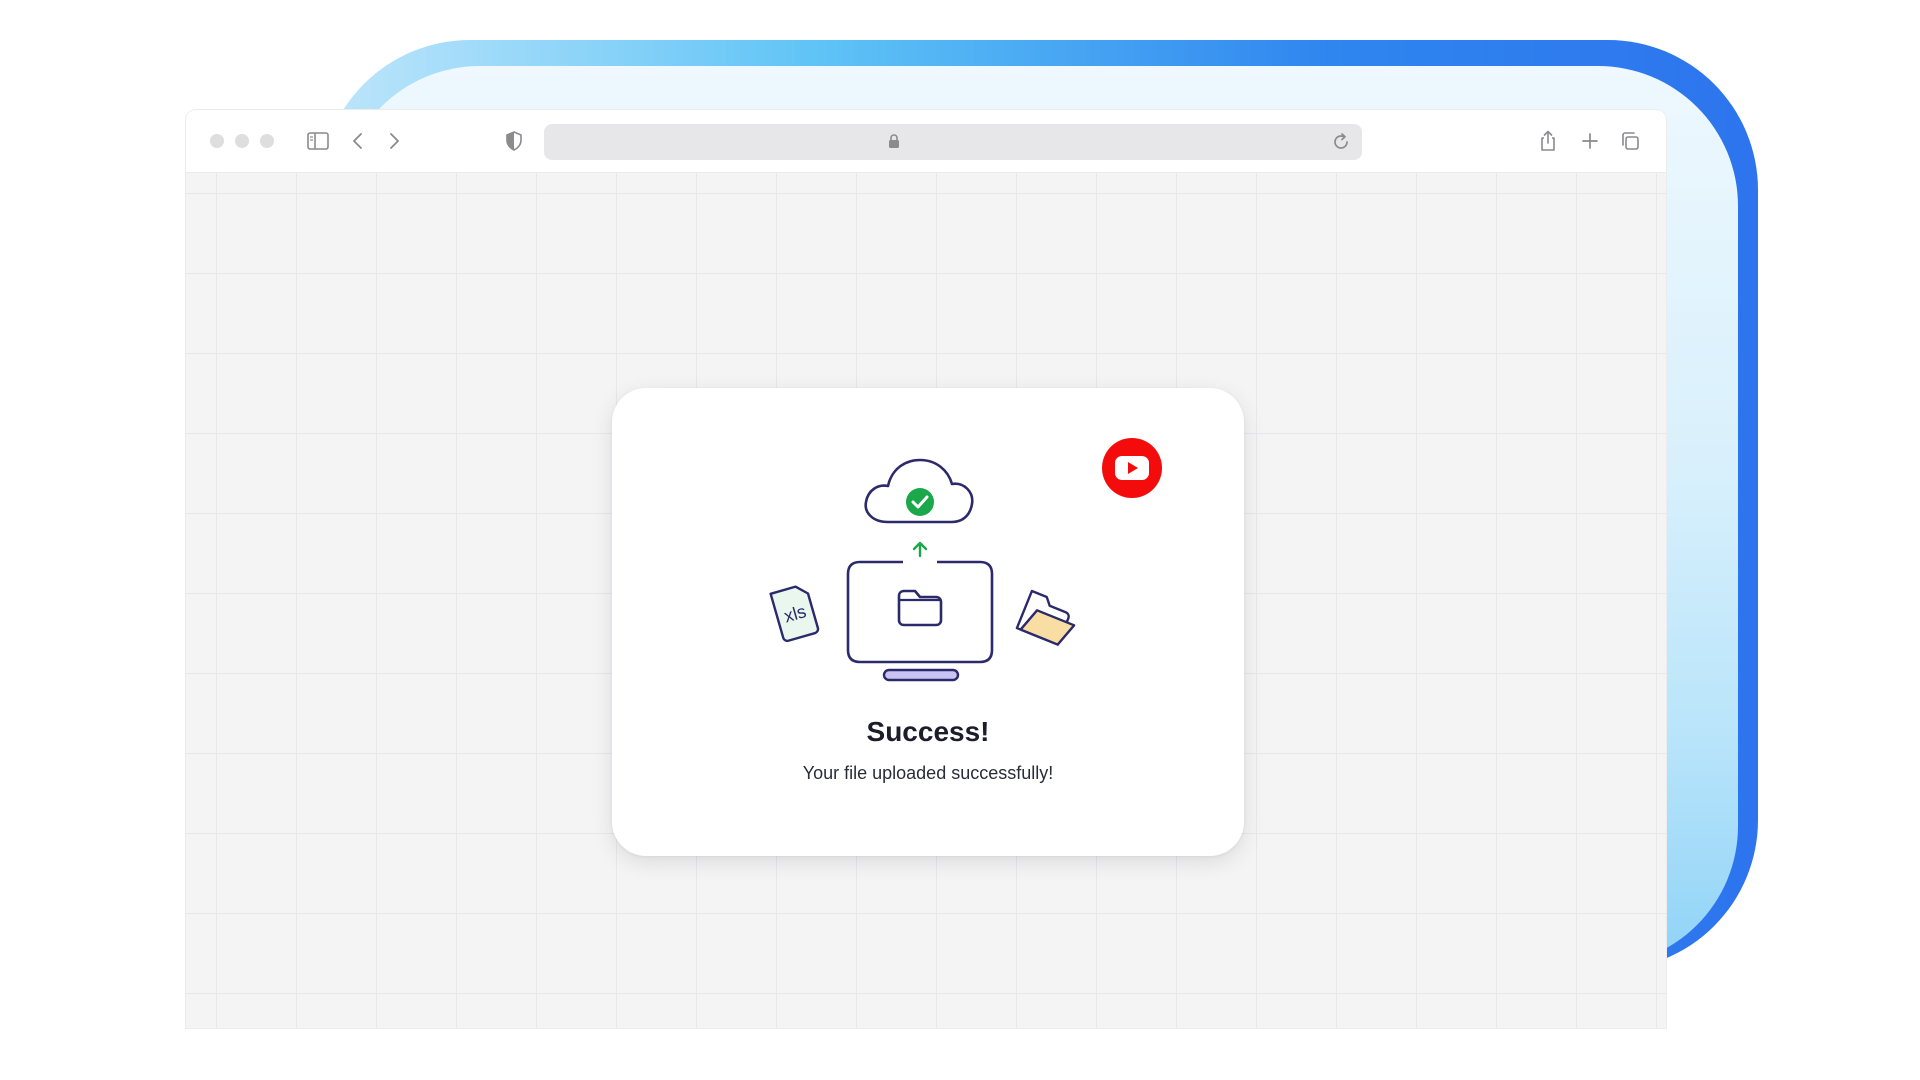 The width and height of the screenshot is (1920, 1080). What do you see at coordinates (930, 575) in the screenshot?
I see `upload-illustration: xls` at bounding box center [930, 575].